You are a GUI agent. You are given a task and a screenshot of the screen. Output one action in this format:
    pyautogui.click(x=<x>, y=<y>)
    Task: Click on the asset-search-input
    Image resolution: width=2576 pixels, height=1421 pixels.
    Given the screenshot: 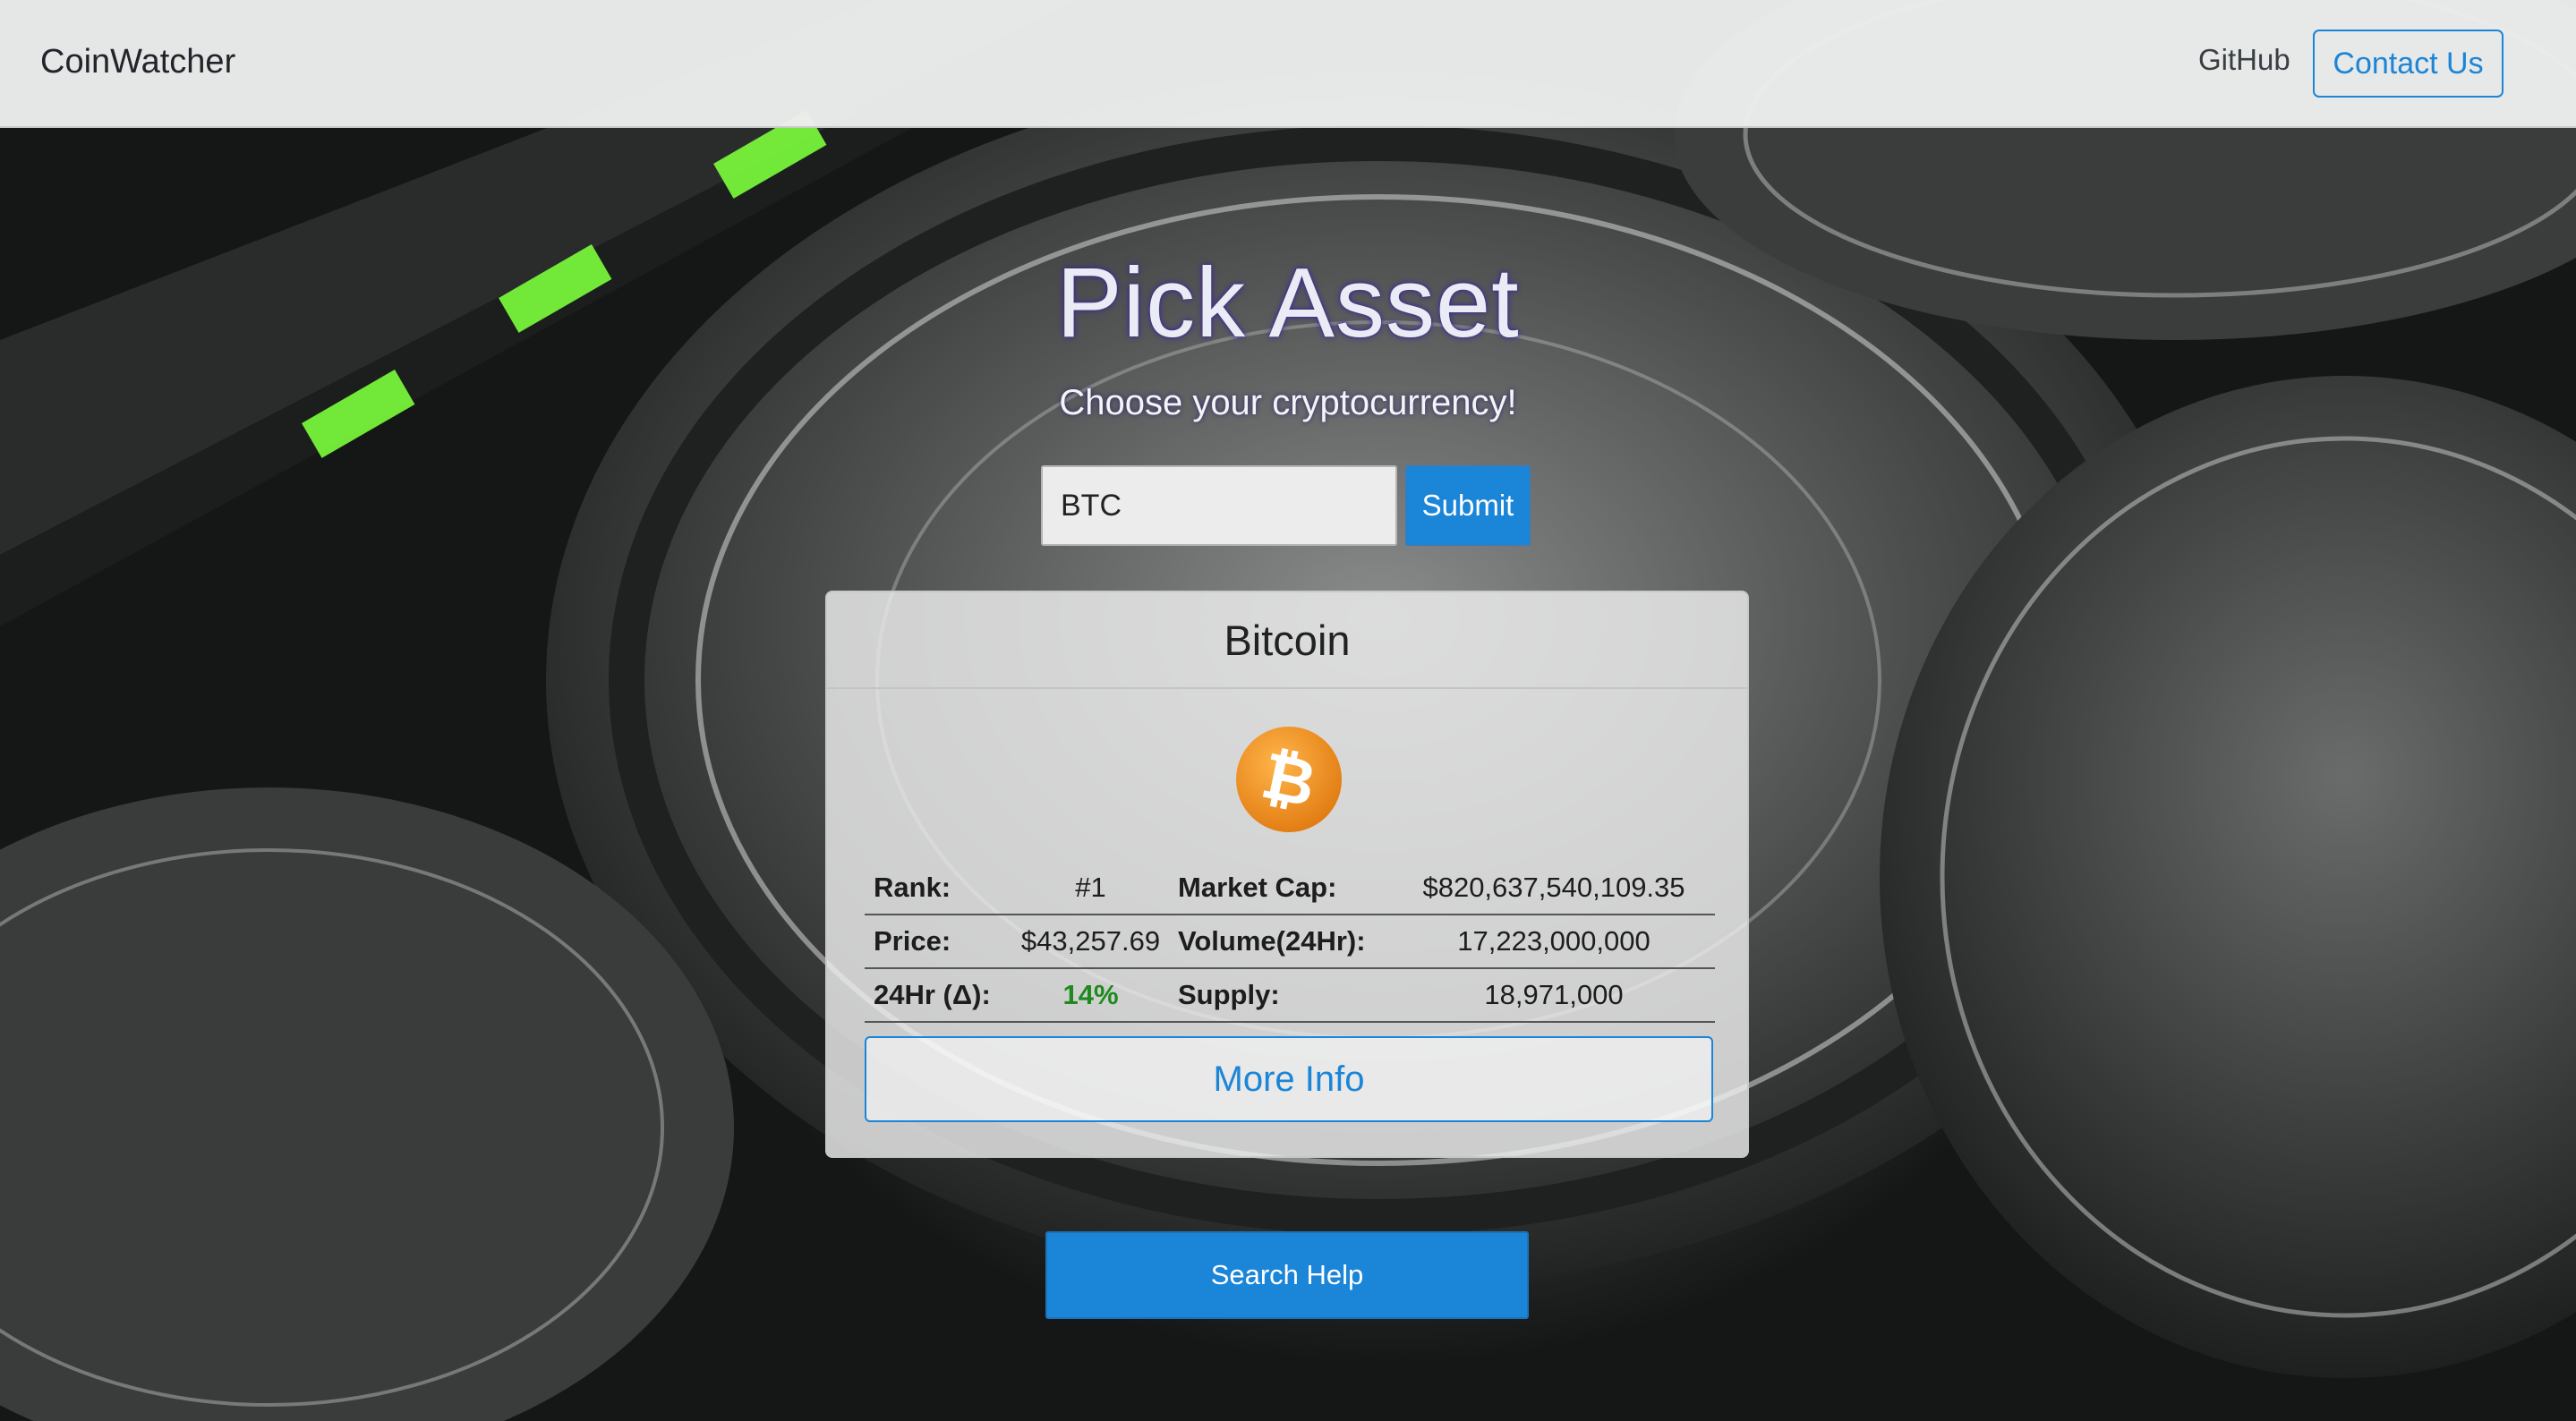 What is the action you would take?
    pyautogui.click(x=1219, y=505)
    